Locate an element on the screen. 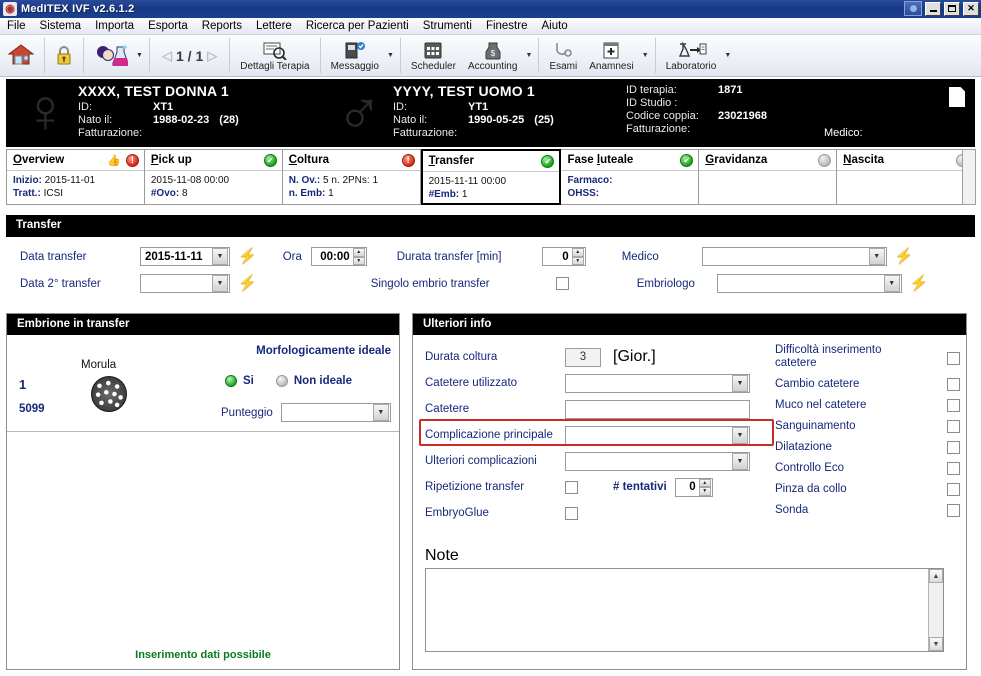  checkbox-sanguinamento is located at coordinates (953, 426).